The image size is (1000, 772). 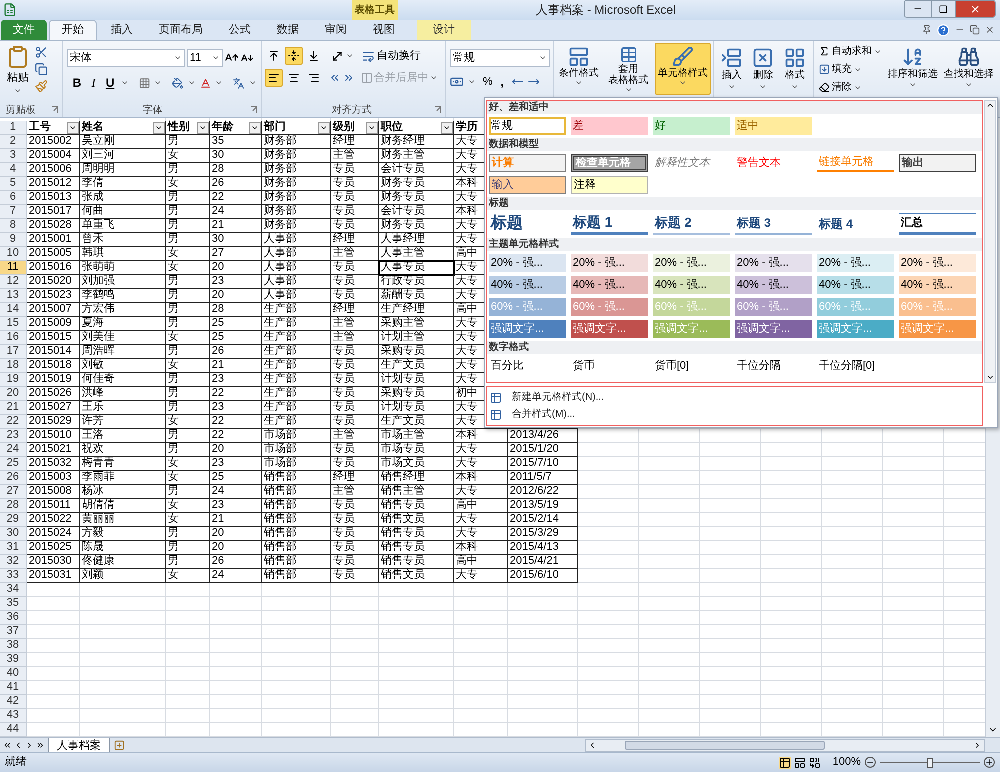 What do you see at coordinates (13, 380) in the screenshot?
I see `row-header: 19` at bounding box center [13, 380].